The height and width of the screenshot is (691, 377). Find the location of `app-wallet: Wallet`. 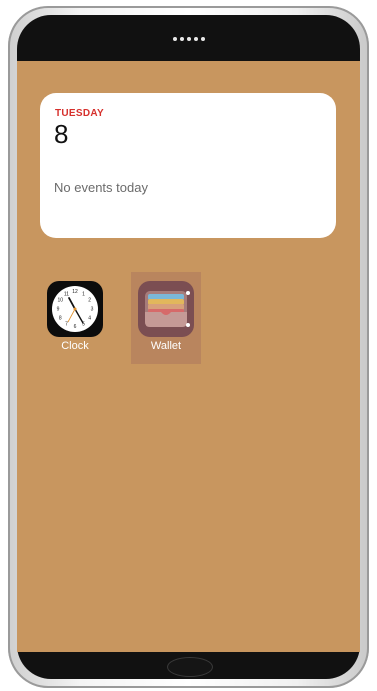

app-wallet: Wallet is located at coordinates (166, 318).